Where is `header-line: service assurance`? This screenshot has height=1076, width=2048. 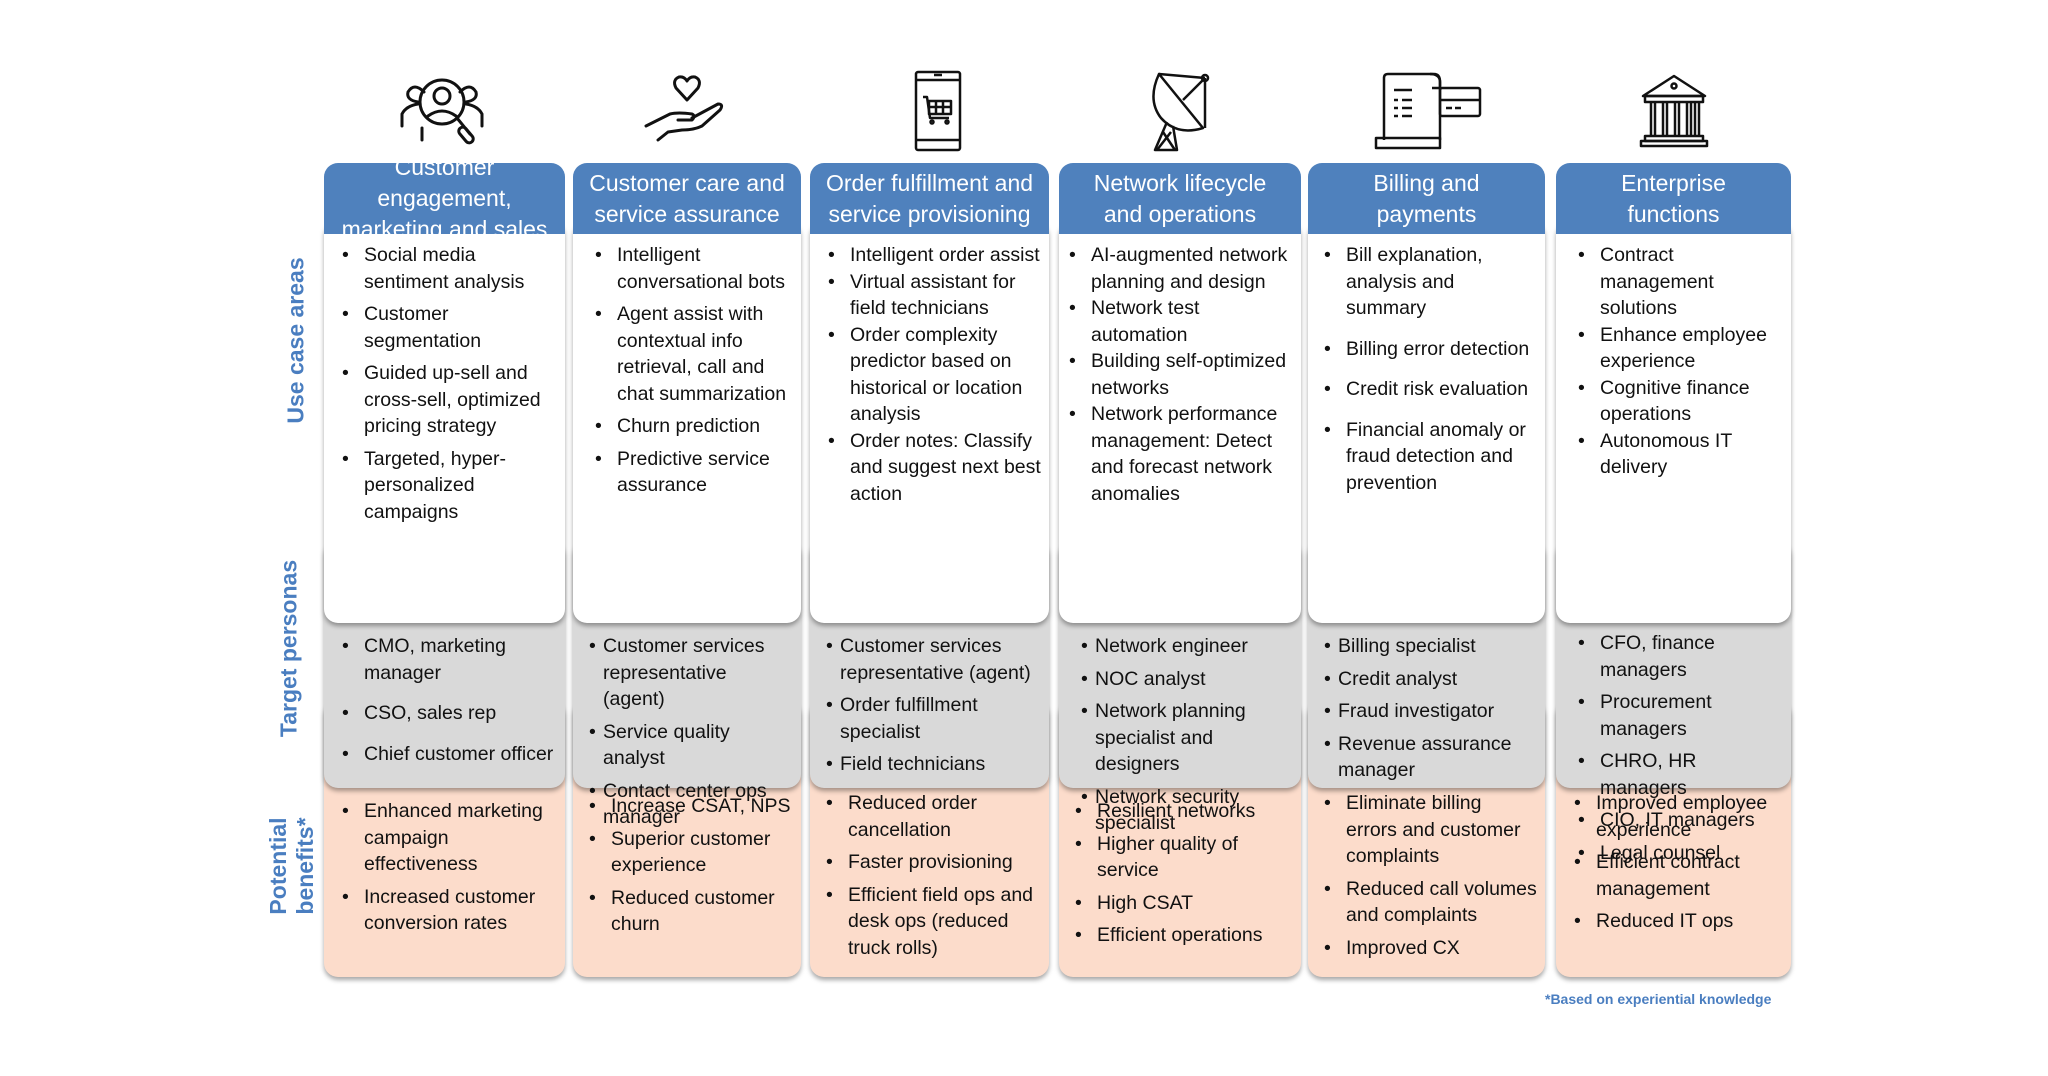 header-line: service assurance is located at coordinates (687, 213).